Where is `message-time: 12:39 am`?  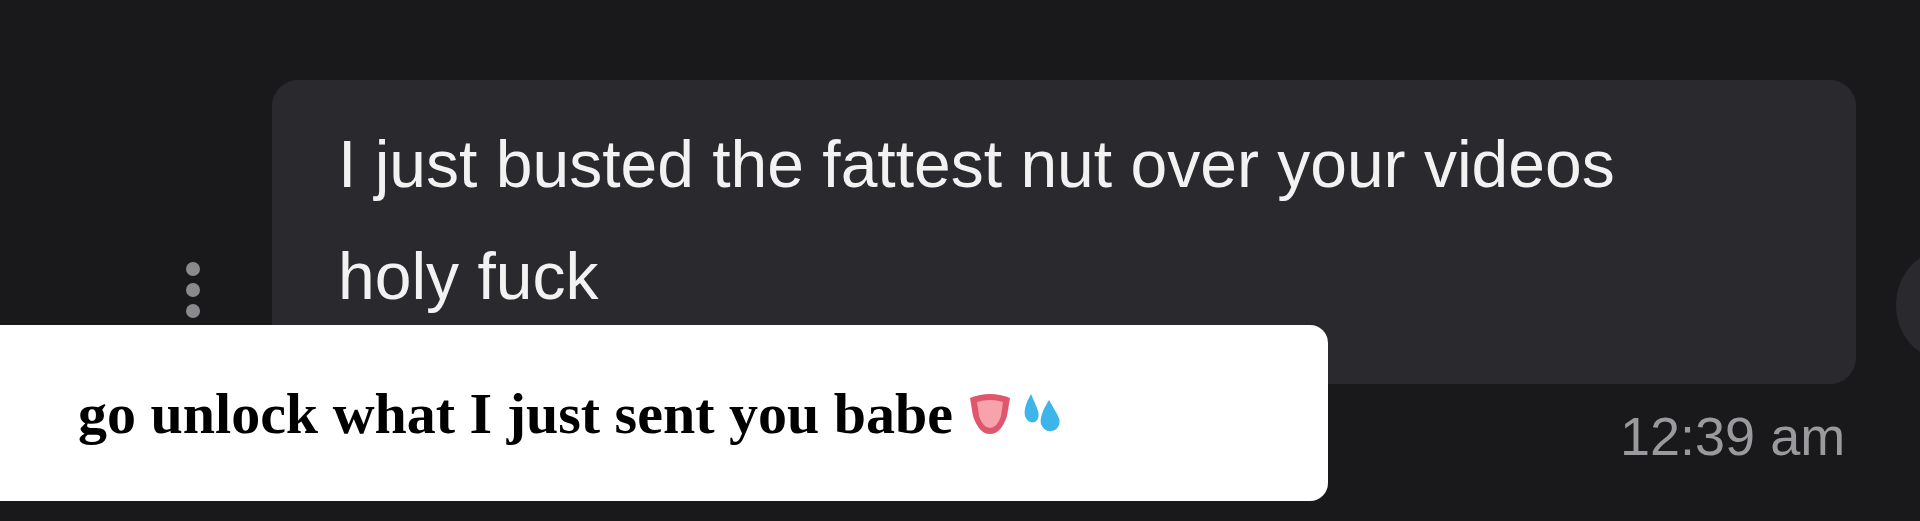 message-time: 12:39 am is located at coordinates (1733, 436).